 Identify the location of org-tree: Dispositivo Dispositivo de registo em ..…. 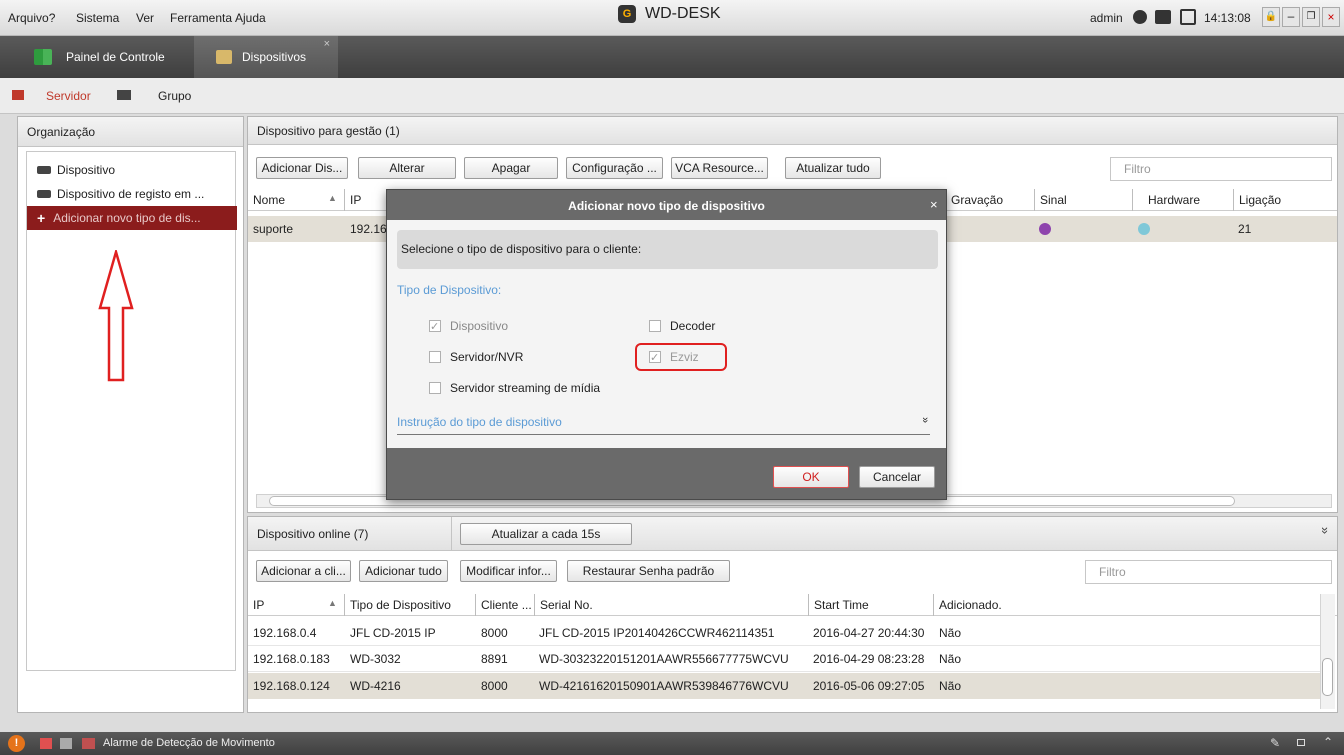
(131, 411).